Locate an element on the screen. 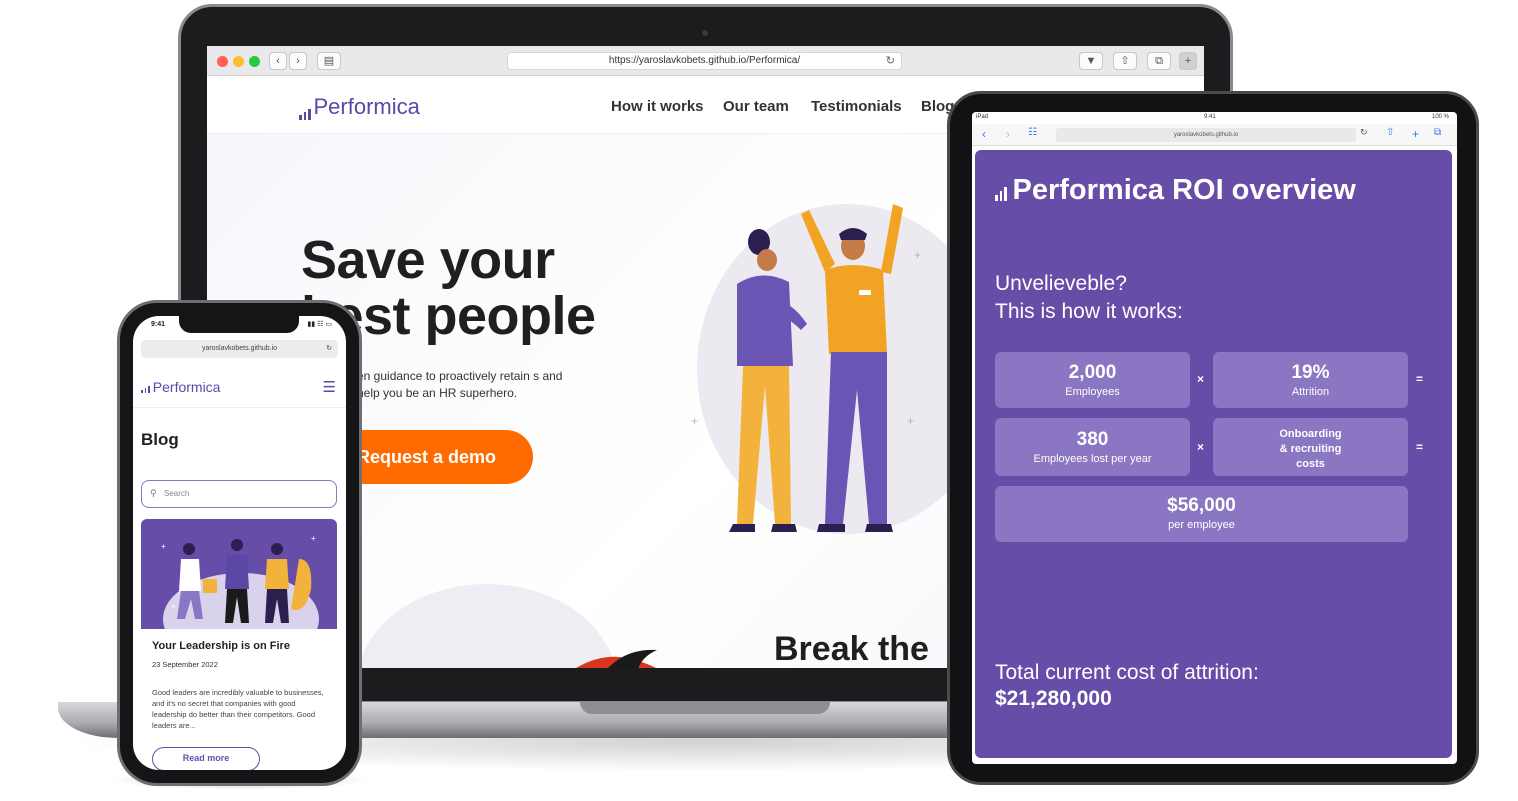 This screenshot has height=801, width=1518. hero-illustration is located at coordinates (853, 368).